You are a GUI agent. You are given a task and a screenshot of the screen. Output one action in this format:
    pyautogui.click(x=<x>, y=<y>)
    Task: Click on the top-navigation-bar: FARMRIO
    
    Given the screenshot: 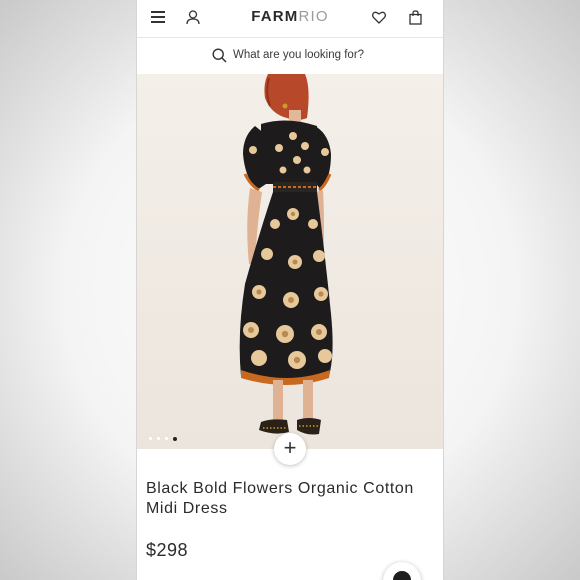 What is the action you would take?
    pyautogui.click(x=290, y=19)
    